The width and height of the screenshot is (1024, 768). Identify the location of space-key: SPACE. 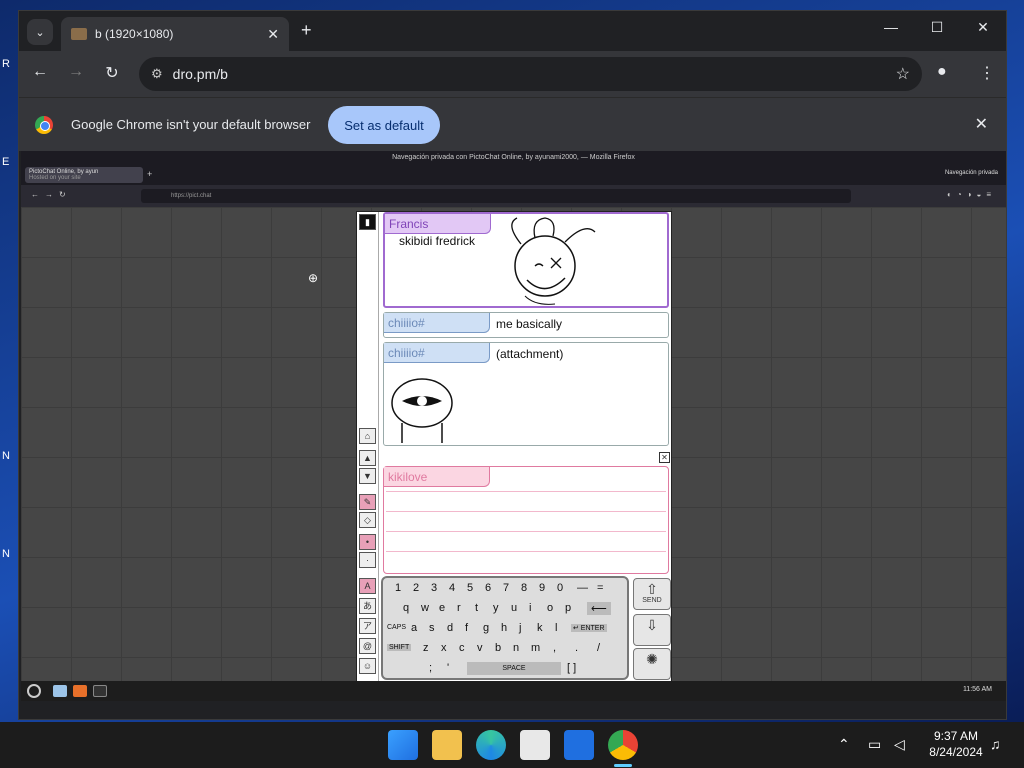
(514, 668).